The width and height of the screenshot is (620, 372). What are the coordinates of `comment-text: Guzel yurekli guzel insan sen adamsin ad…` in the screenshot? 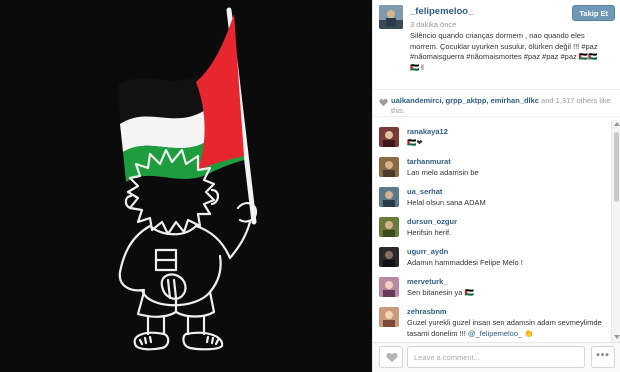 It's located at (507, 328).